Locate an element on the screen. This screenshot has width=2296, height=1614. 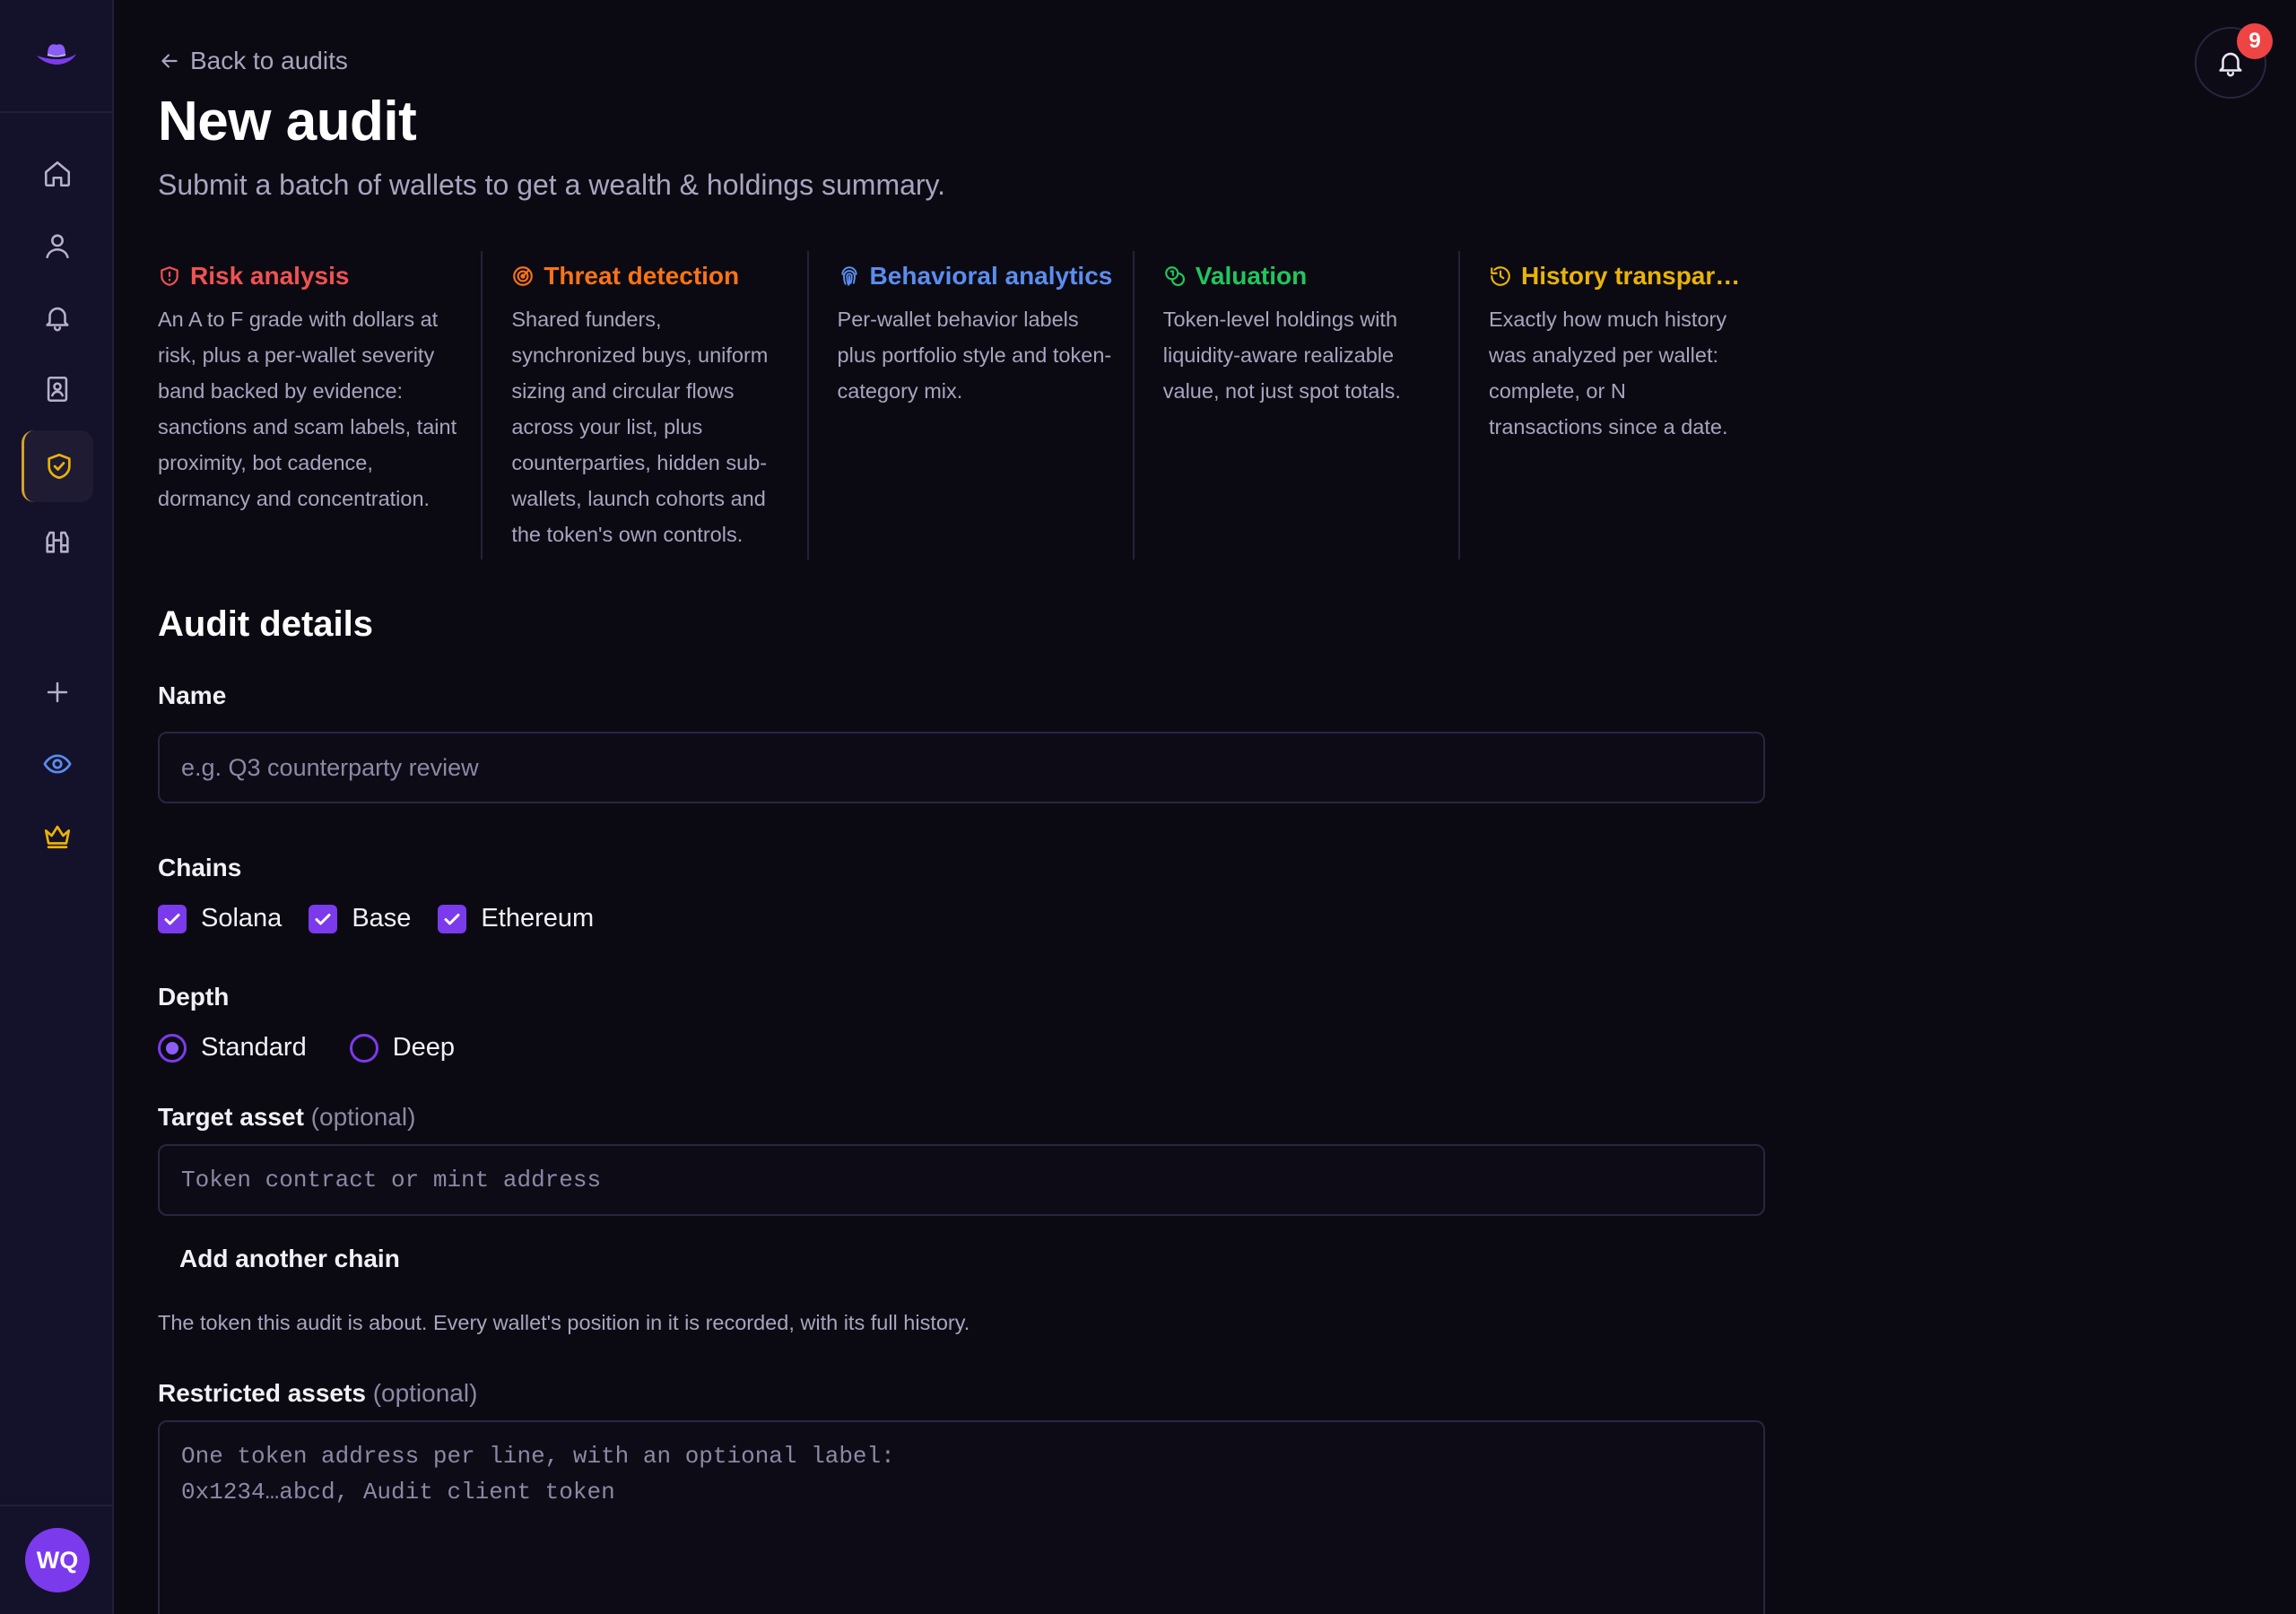
feature-title: Threat detection is located at coordinates (642, 276).